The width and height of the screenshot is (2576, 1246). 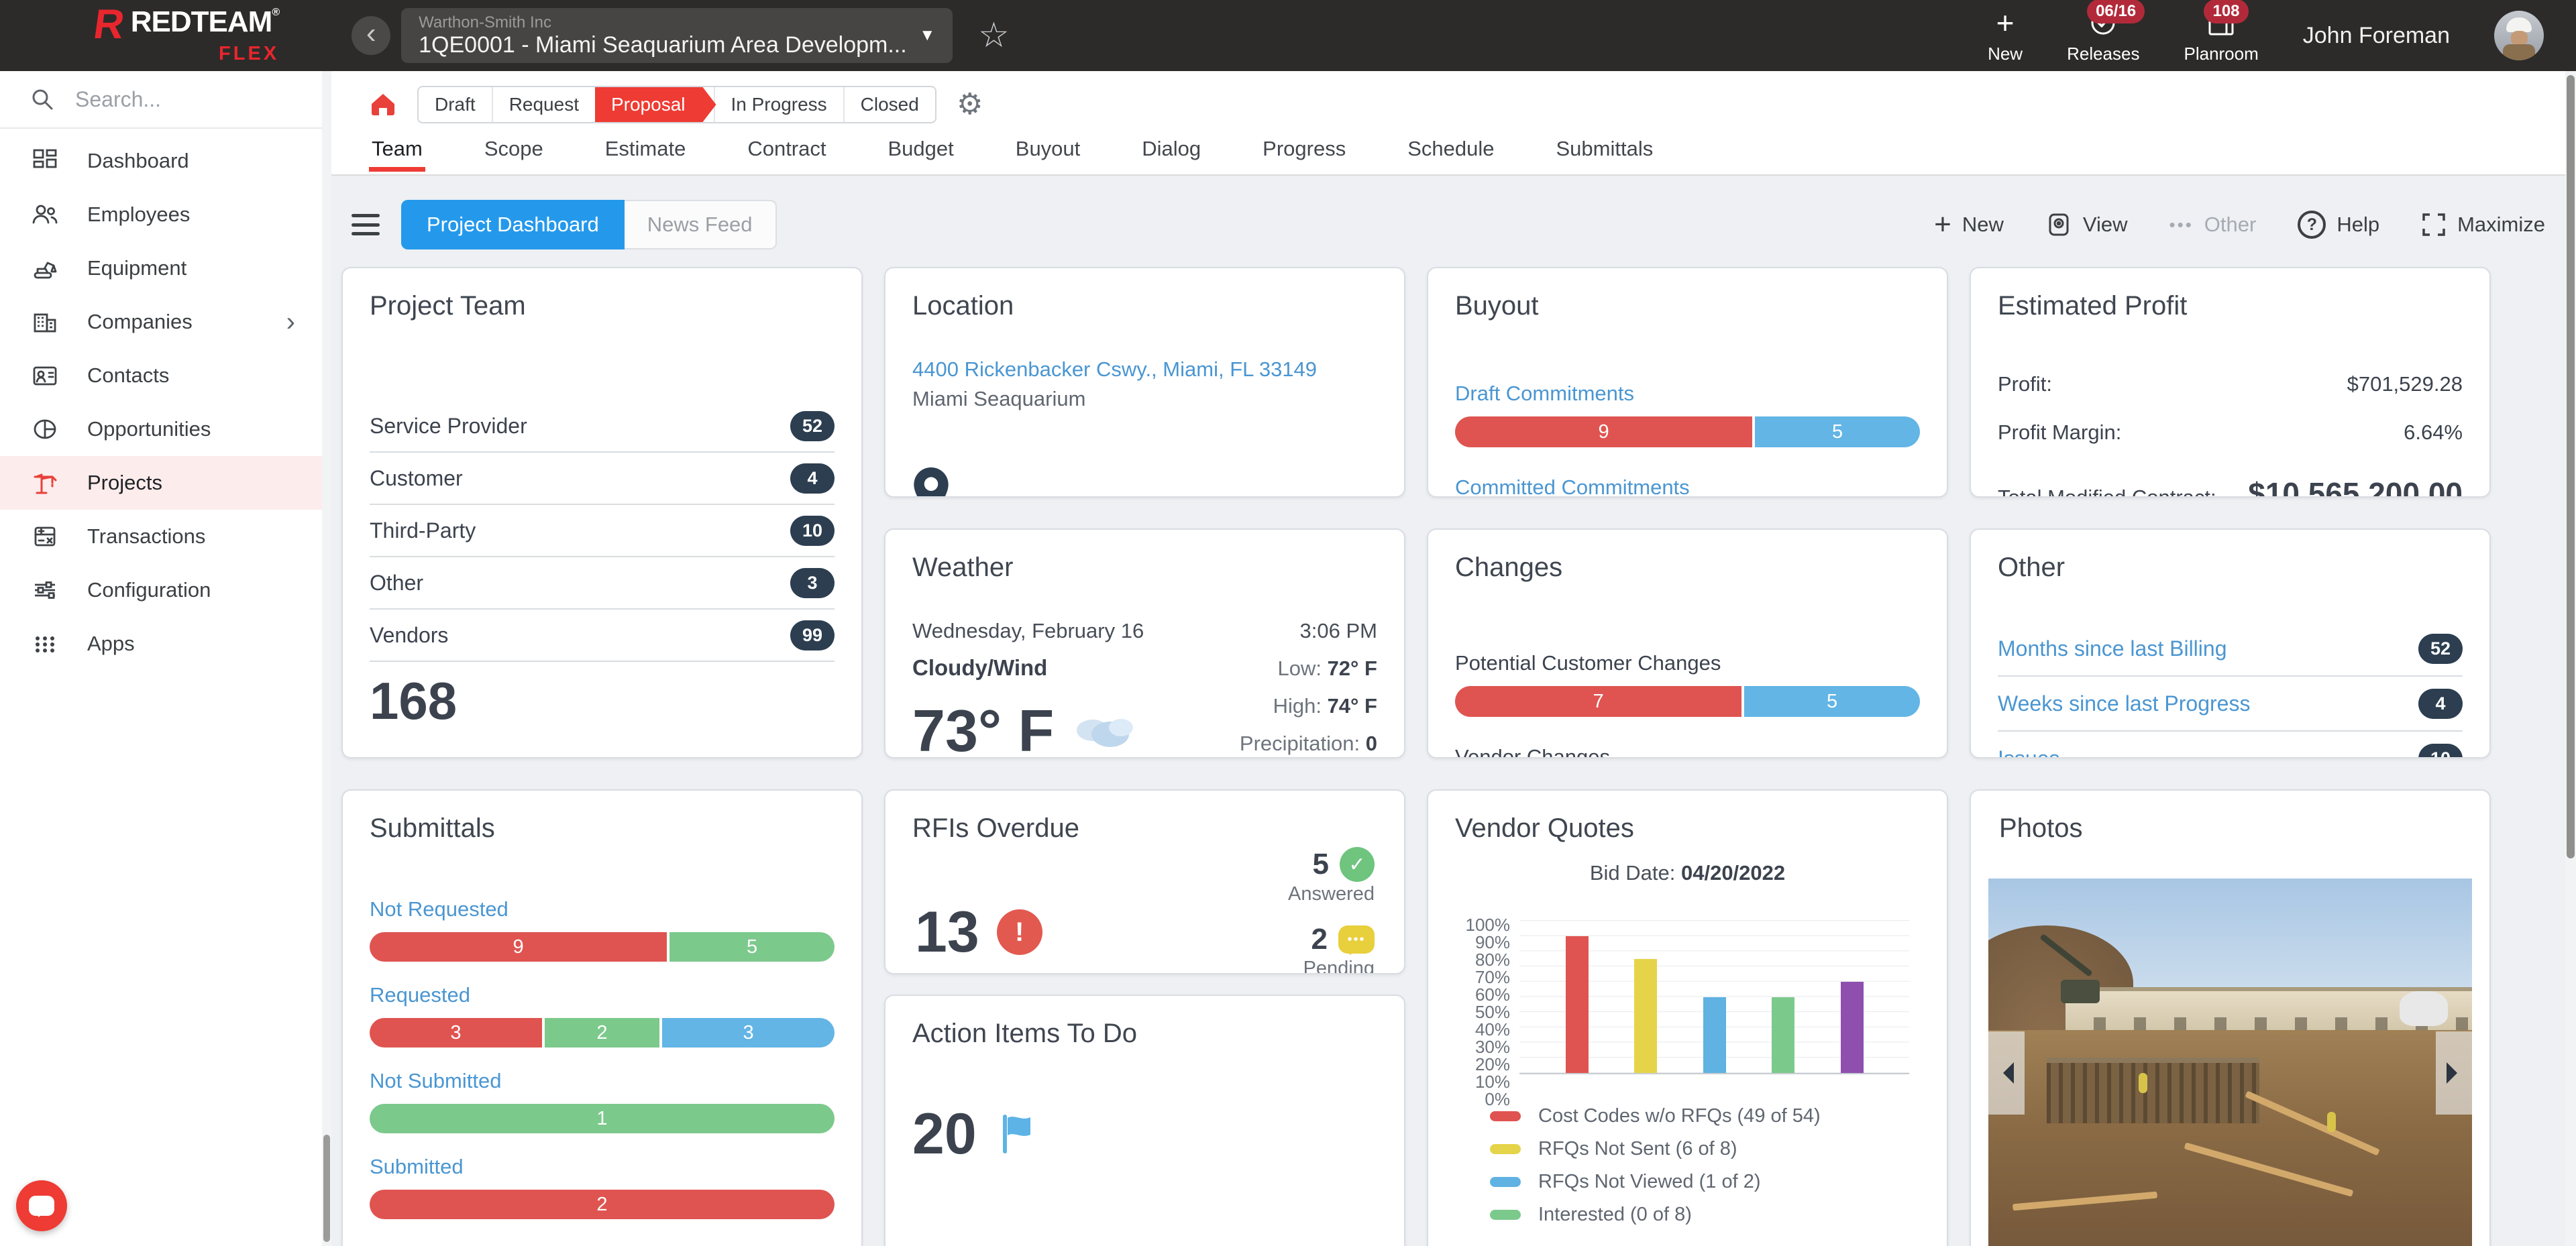 I want to click on team-row-third-party: Third-Party 10, so click(x=602, y=531).